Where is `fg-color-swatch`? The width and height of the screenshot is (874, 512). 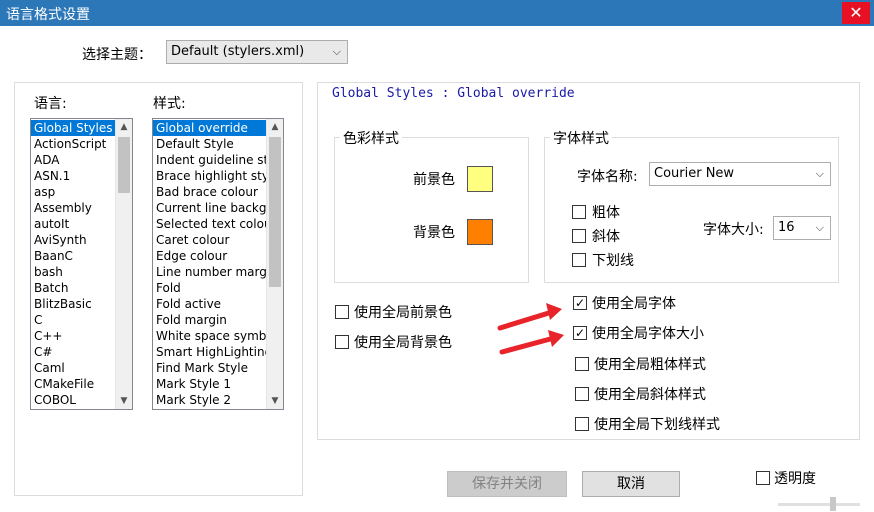
fg-color-swatch is located at coordinates (480, 179).